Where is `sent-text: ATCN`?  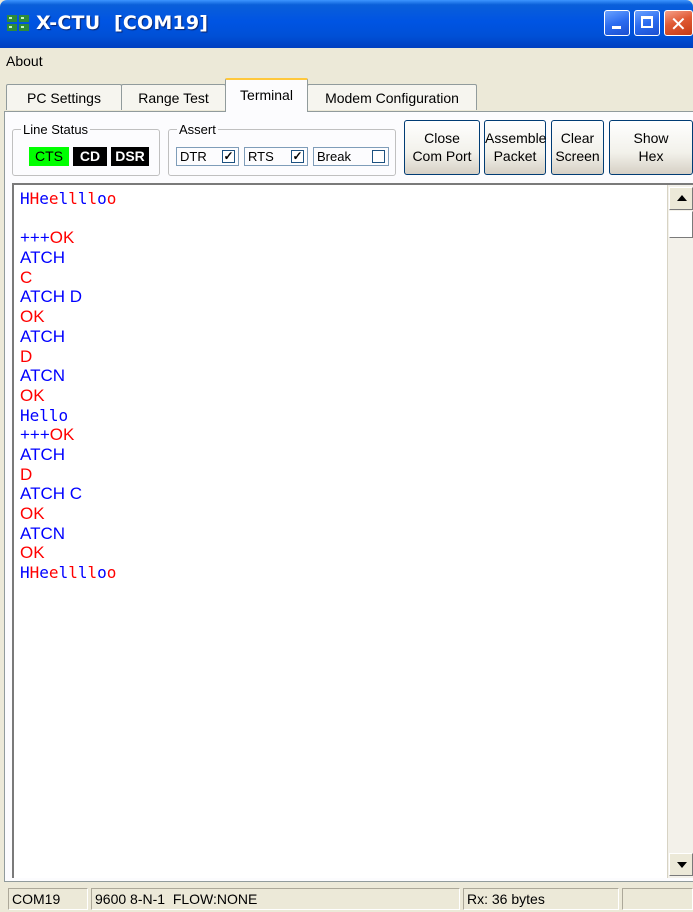 sent-text: ATCN is located at coordinates (43, 376).